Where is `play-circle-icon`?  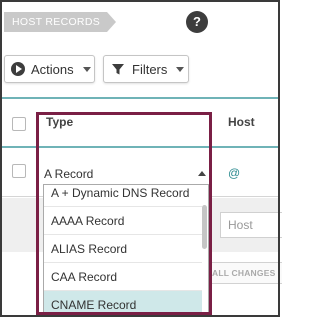
play-circle-icon is located at coordinates (18, 69).